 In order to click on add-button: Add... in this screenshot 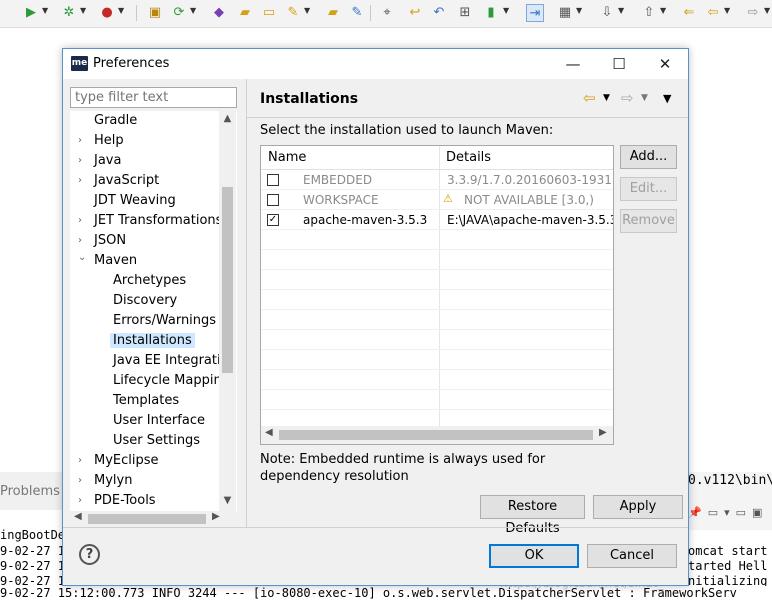, I will do `click(648, 157)`.